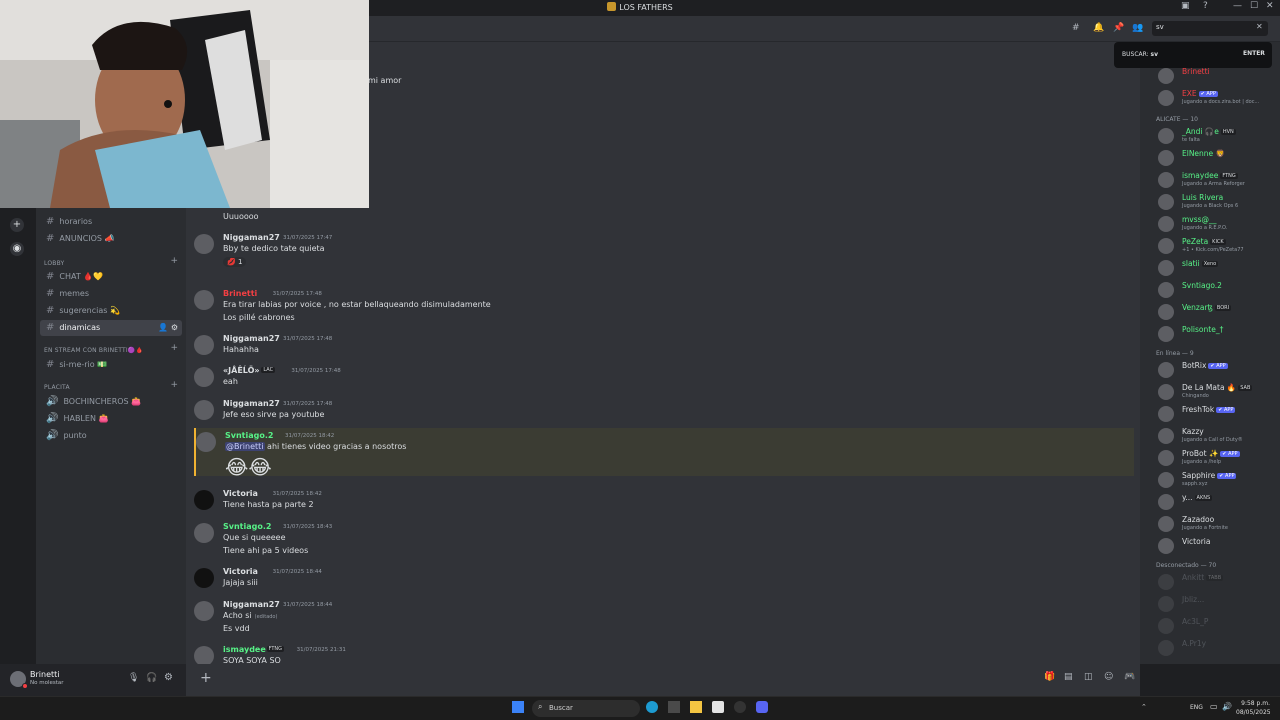 This screenshot has width=1280, height=720. Describe the element at coordinates (163, 328) in the screenshot. I see `invite-icon: 👤` at that location.